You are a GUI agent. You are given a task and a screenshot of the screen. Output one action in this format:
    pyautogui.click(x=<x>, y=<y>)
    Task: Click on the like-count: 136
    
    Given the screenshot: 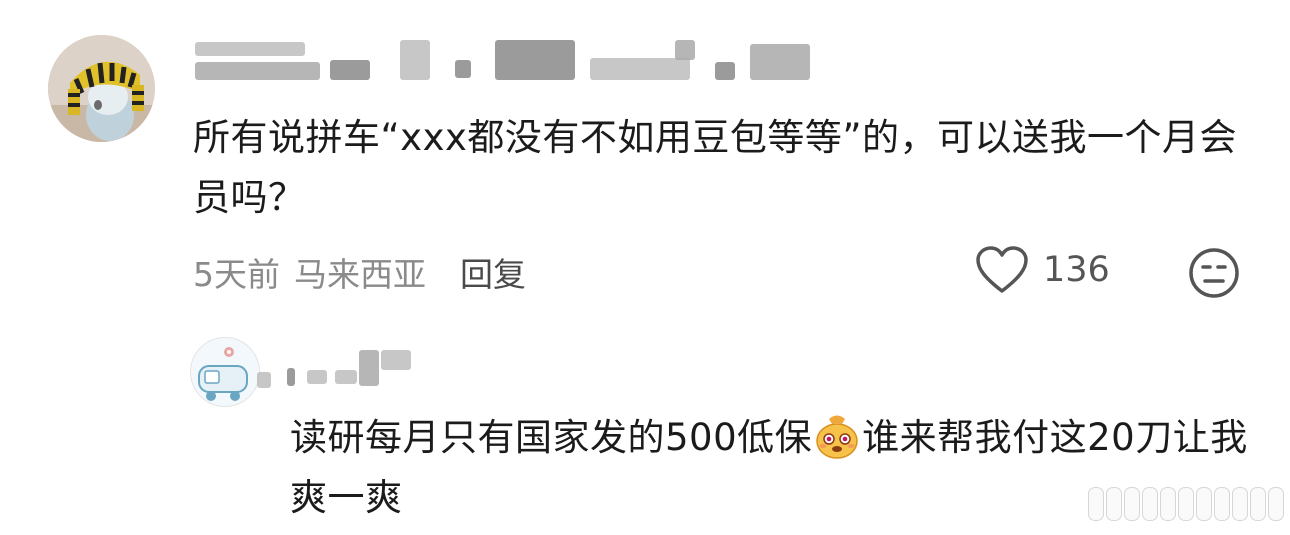 What is the action you would take?
    pyautogui.click(x=1076, y=270)
    